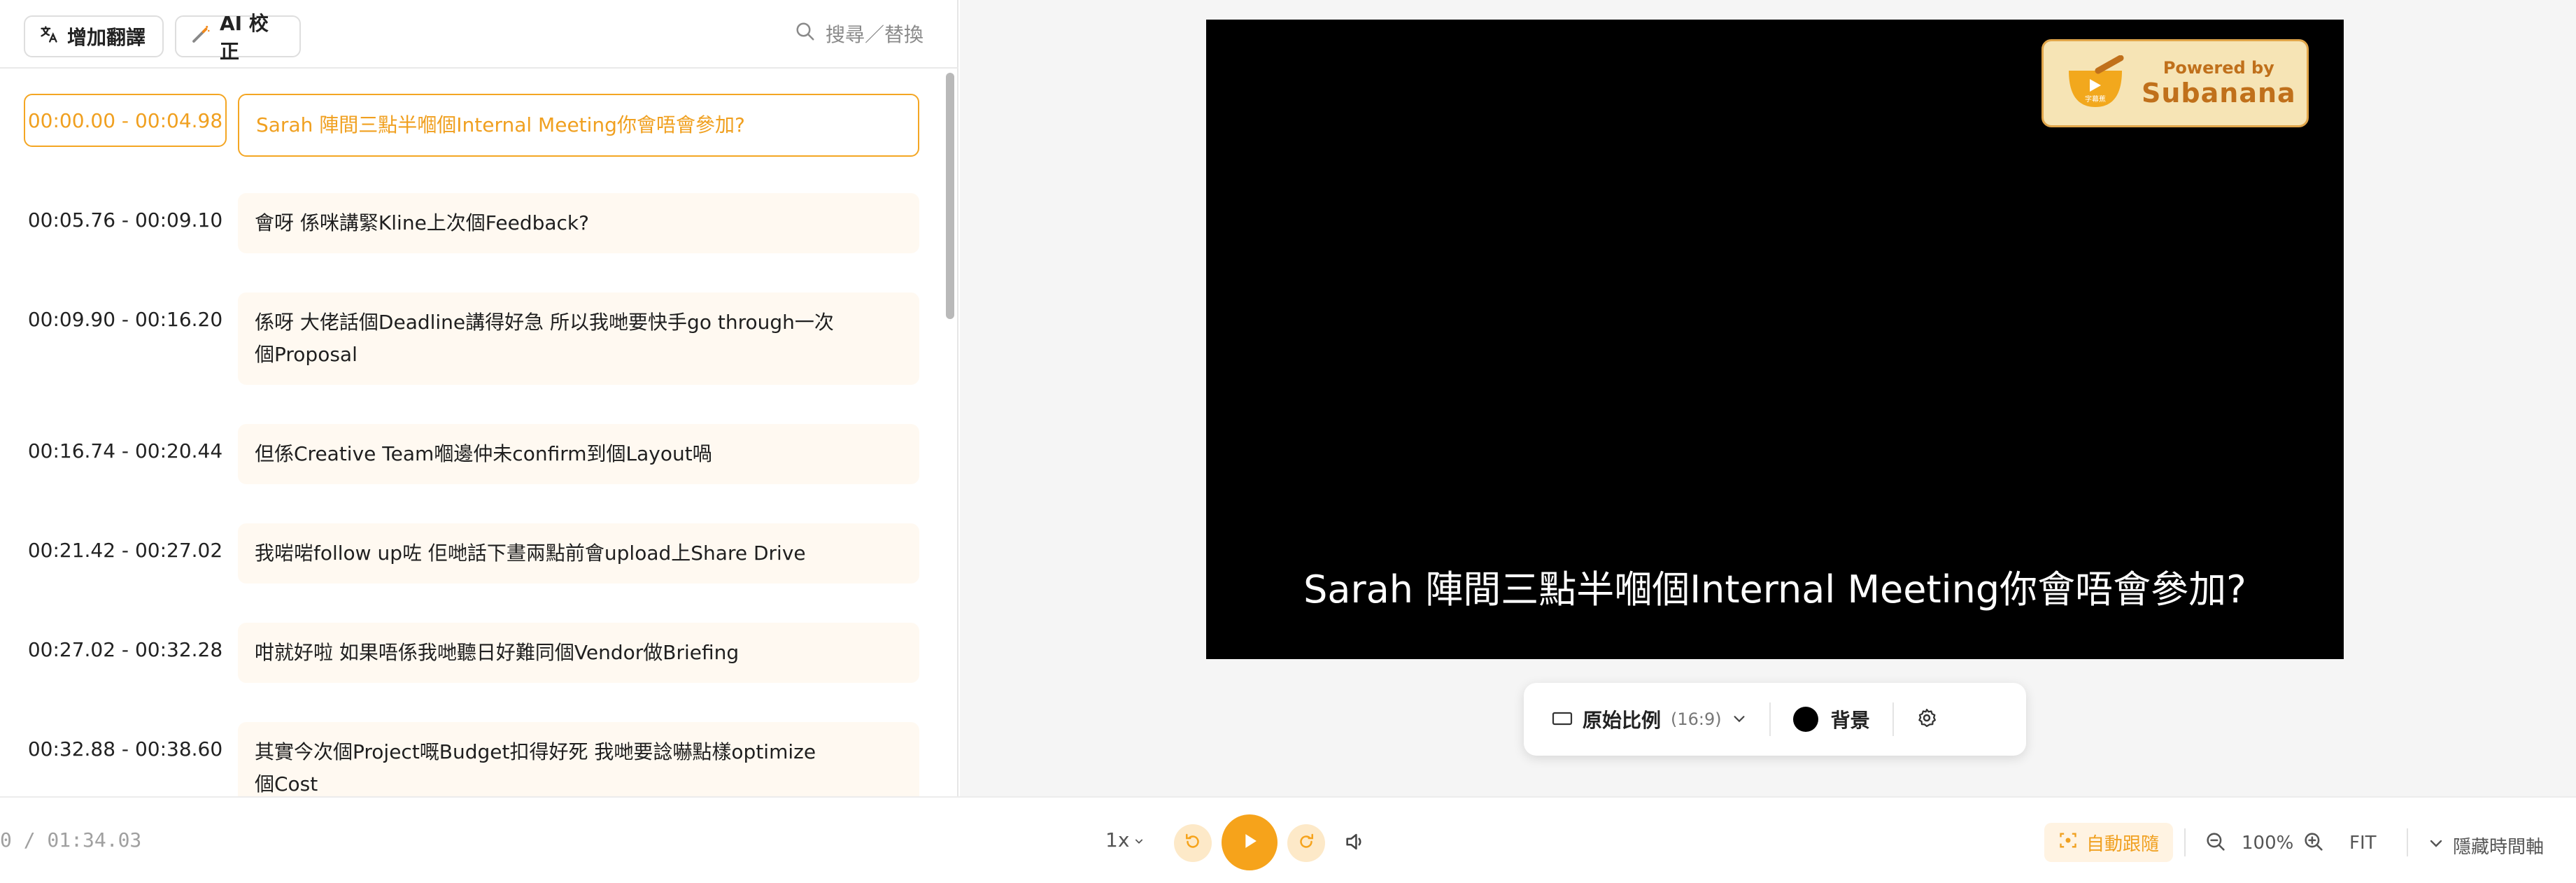 The width and height of the screenshot is (2576, 883). I want to click on rewind-icon, so click(1192, 843).